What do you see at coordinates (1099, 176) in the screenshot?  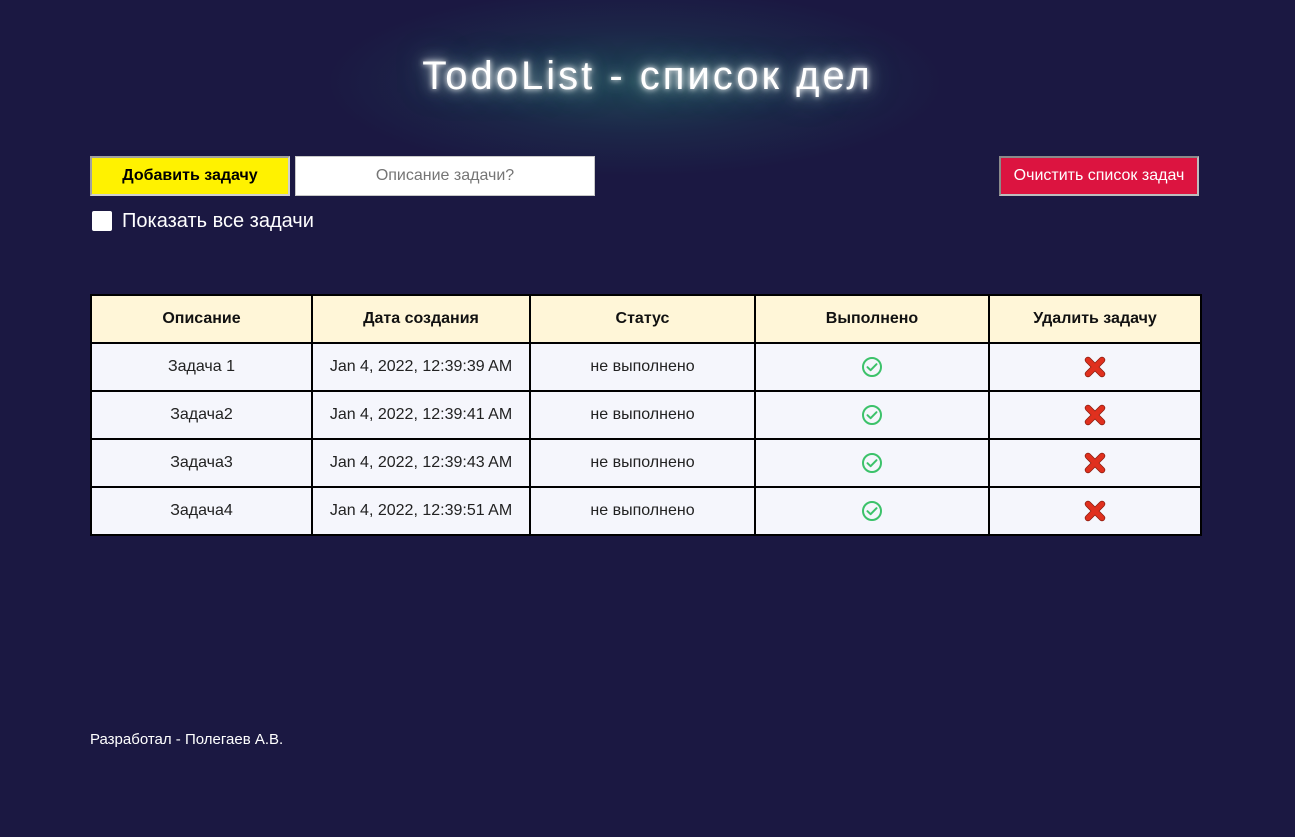 I see `clear-tasks-button: Очистить список задач` at bounding box center [1099, 176].